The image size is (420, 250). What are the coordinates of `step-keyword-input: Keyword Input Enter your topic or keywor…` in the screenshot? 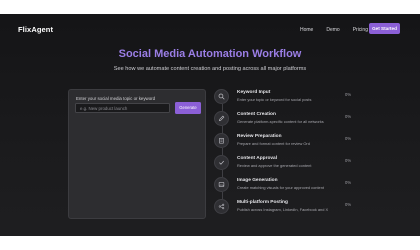 It's located at (289, 100).